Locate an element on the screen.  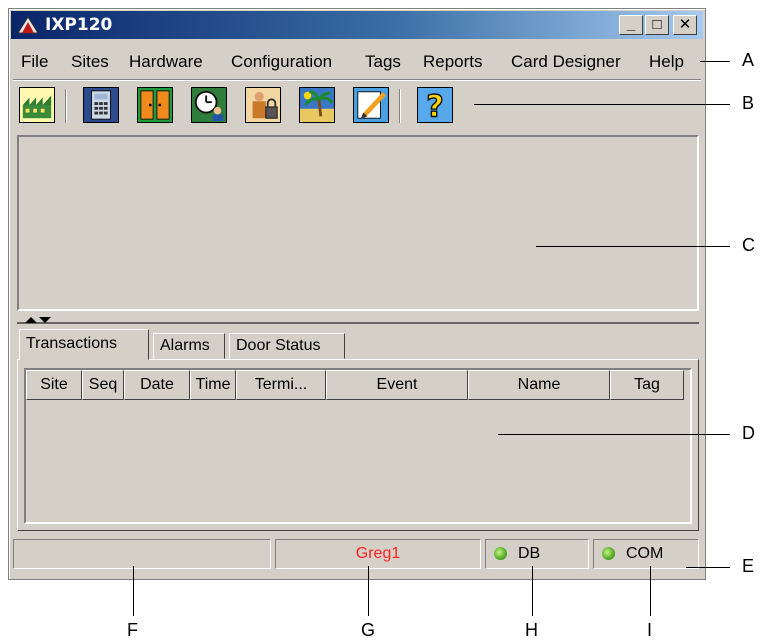
tab-alarms: Alarms is located at coordinates (189, 346).